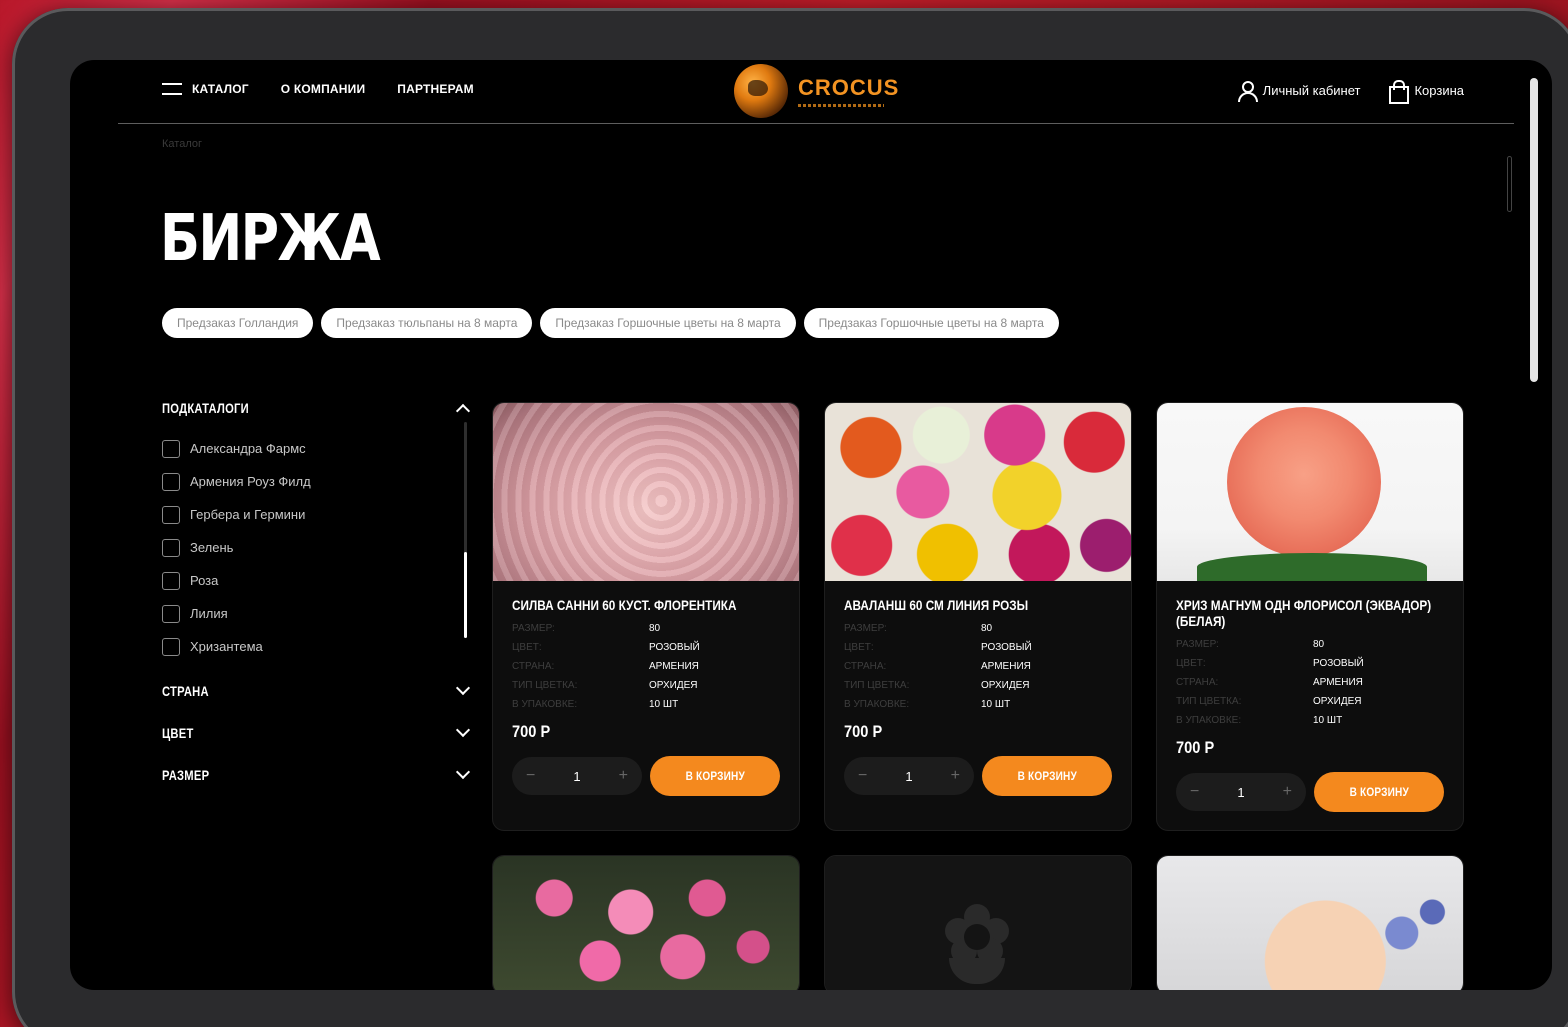  I want to click on filter-color-header: ЦВЕТ, so click(317, 733).